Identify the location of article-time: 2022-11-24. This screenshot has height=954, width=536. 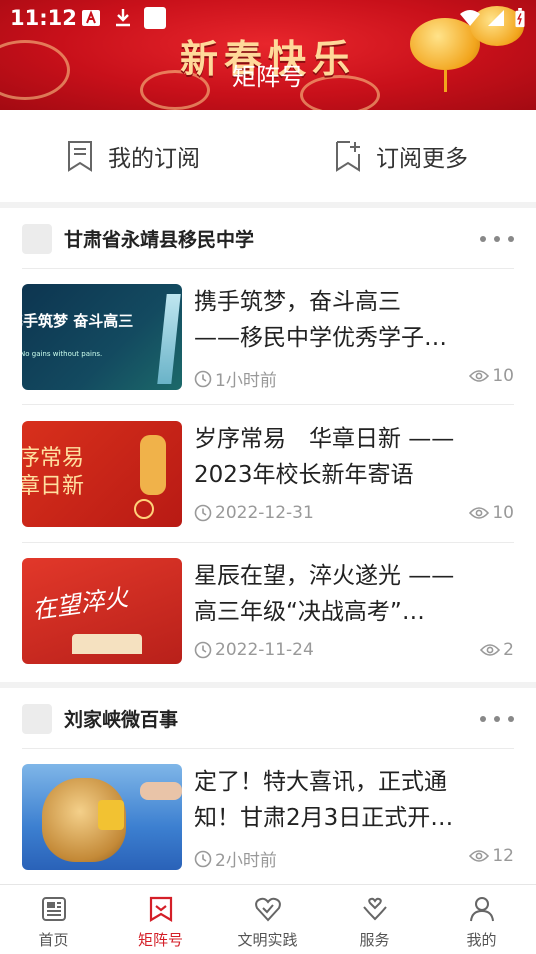
(254, 650).